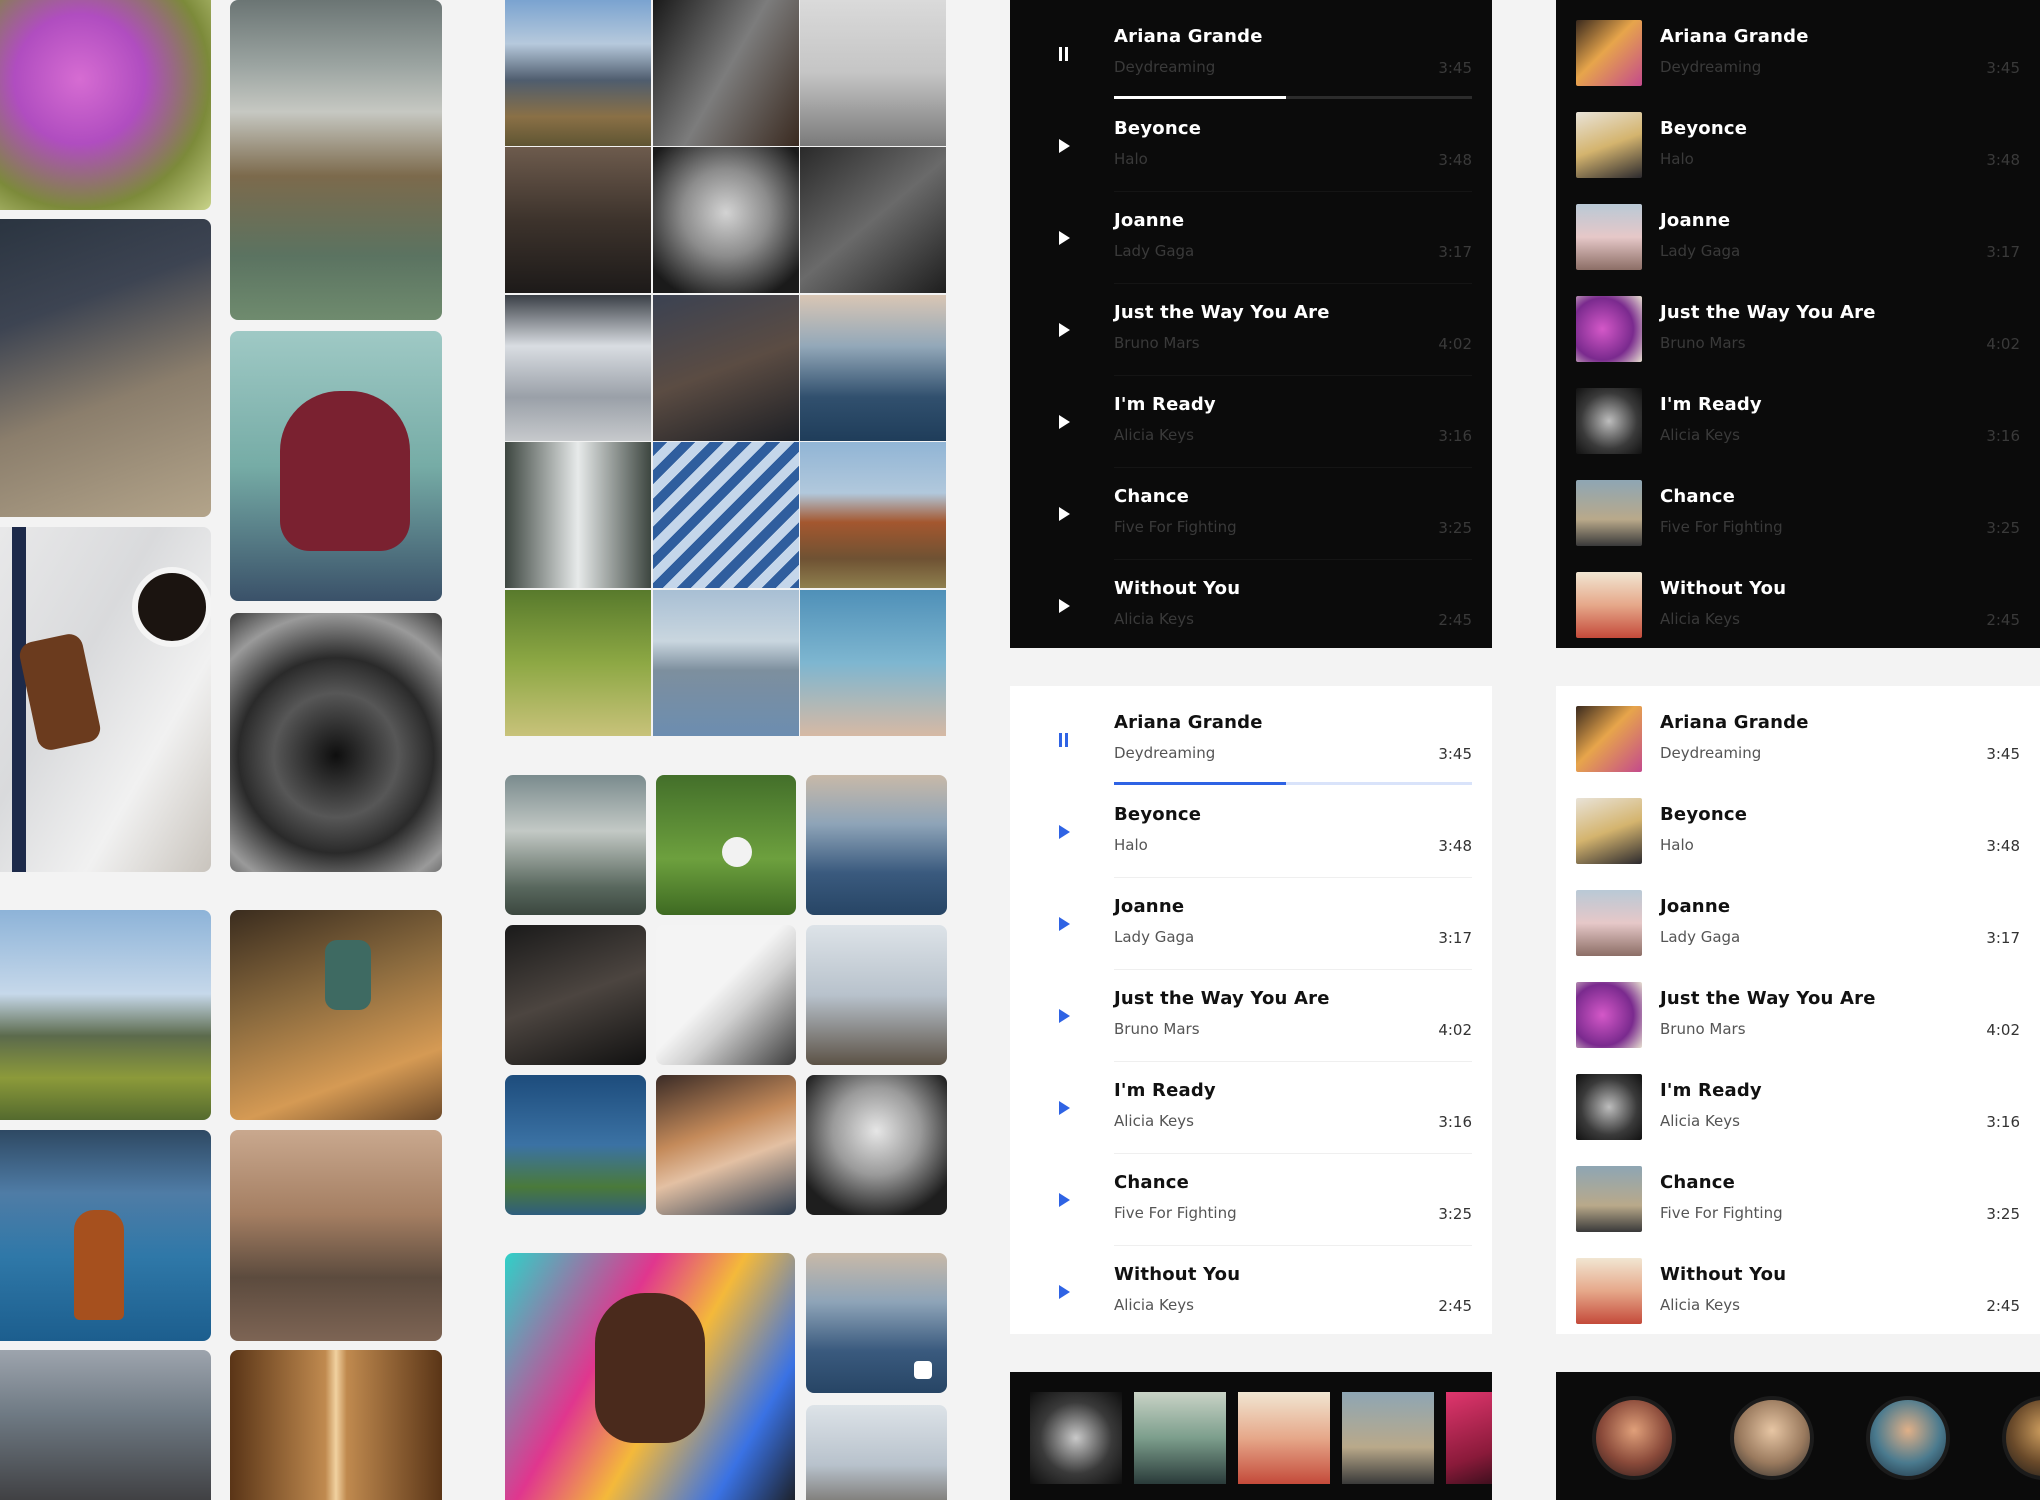 This screenshot has width=2040, height=1500. Describe the element at coordinates (336, 1235) in the screenshot. I see `photo-cafe-klippkroog` at that location.